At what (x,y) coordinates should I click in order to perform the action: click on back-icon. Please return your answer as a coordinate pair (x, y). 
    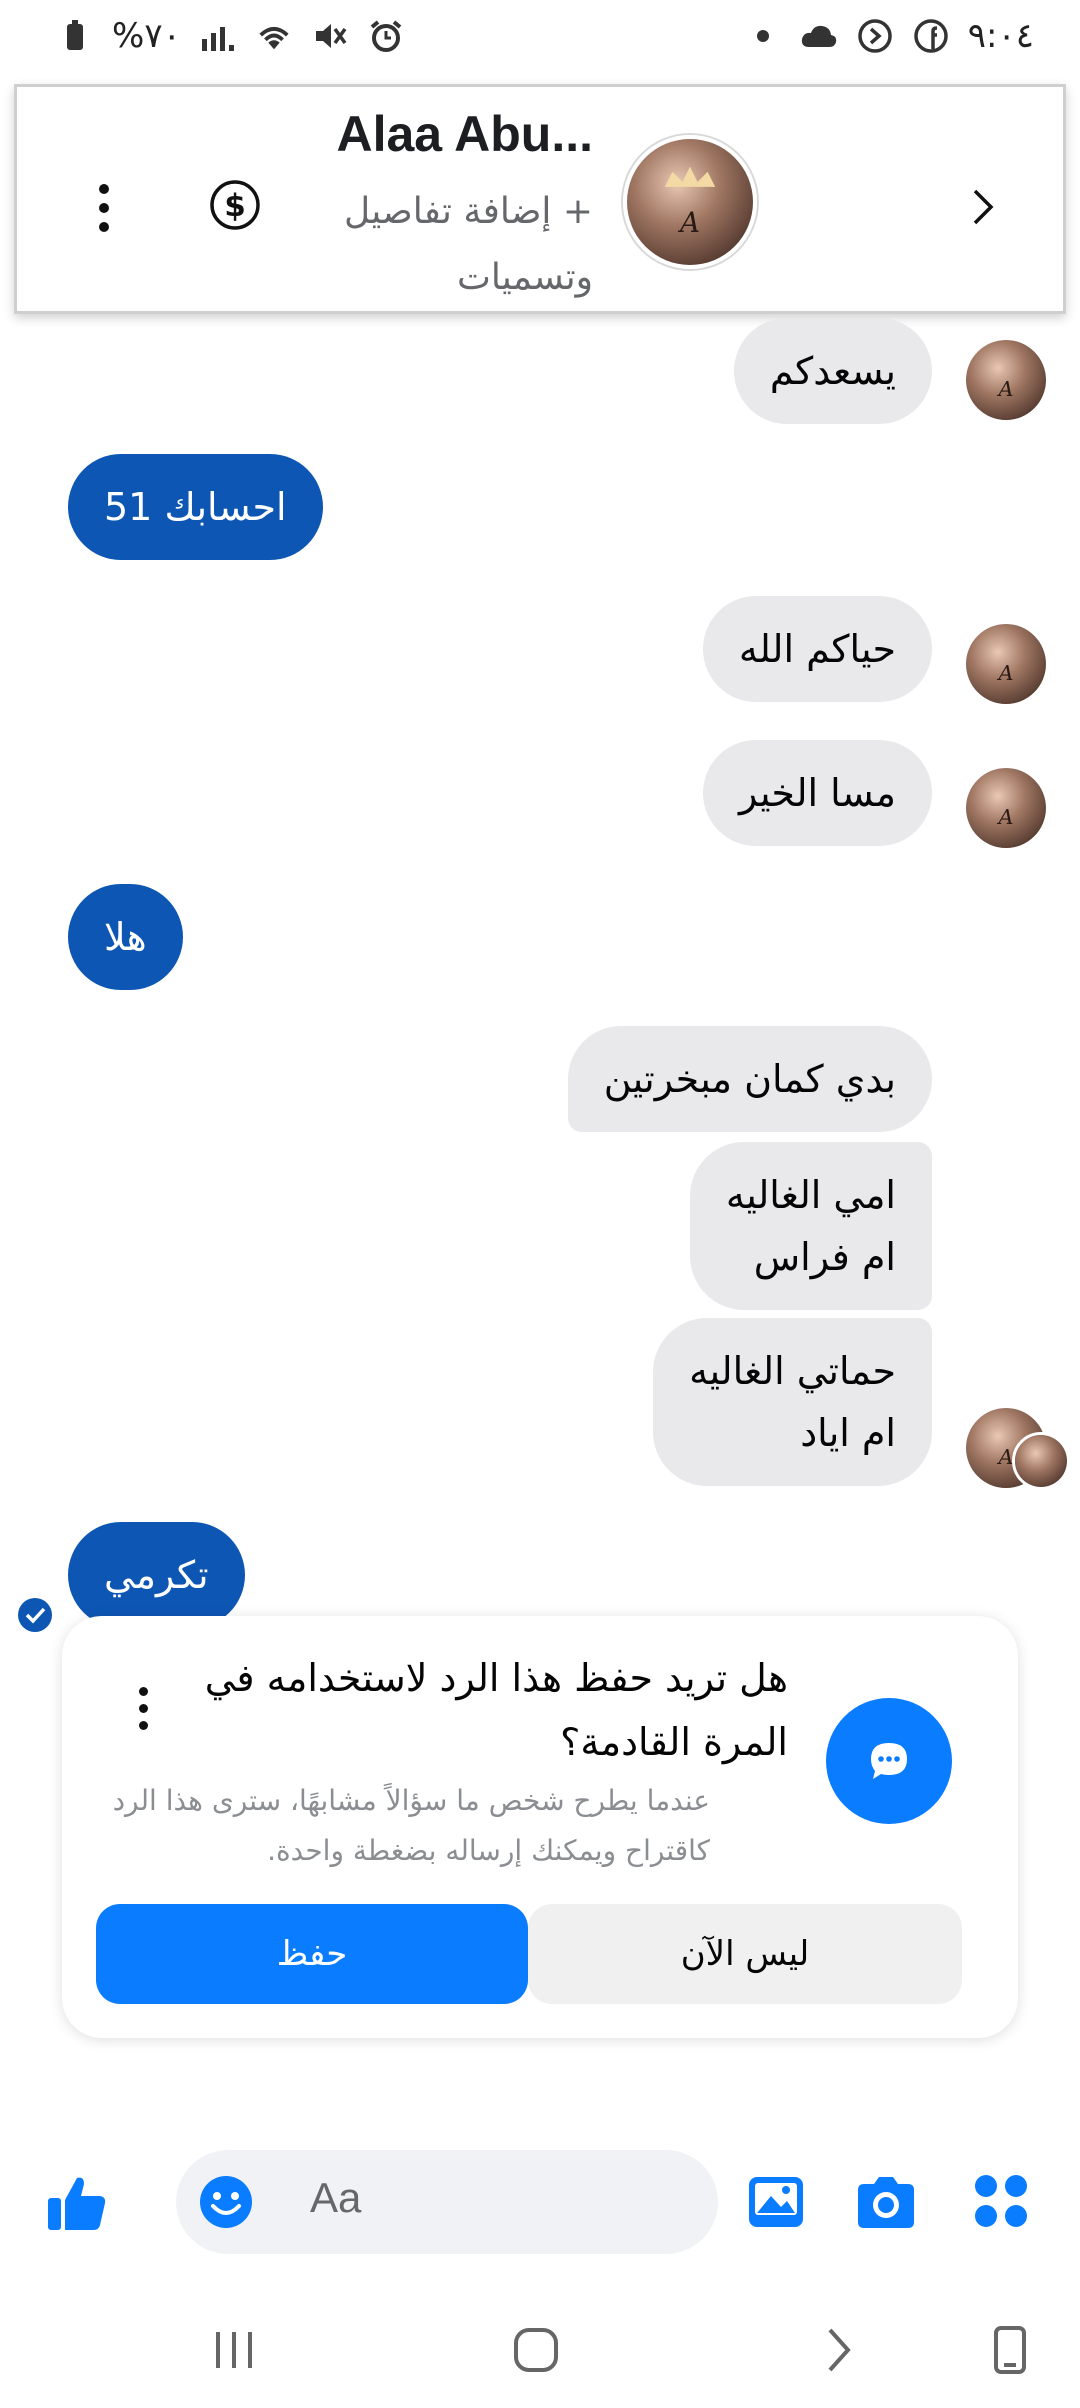
    Looking at the image, I should click on (982, 207).